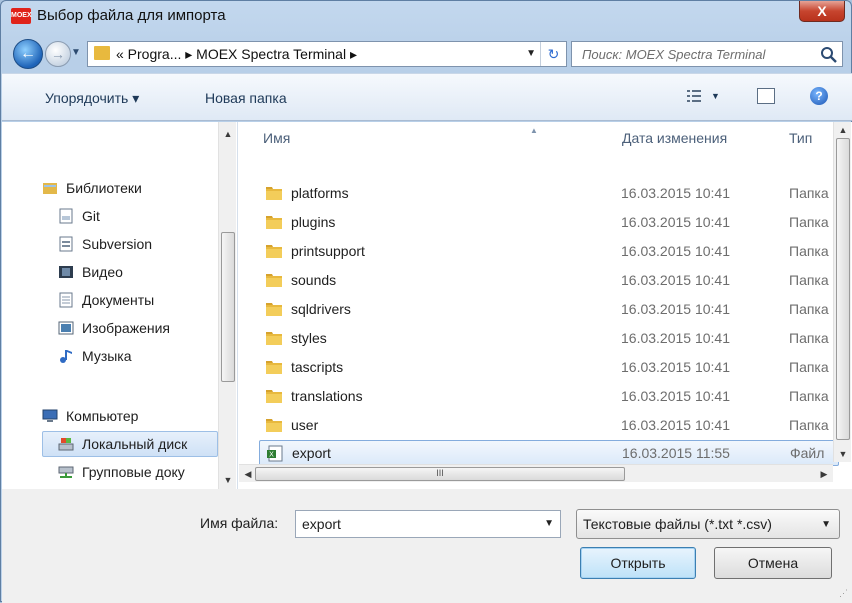  I want to click on filter-dropdown-icon: ▼, so click(826, 524).